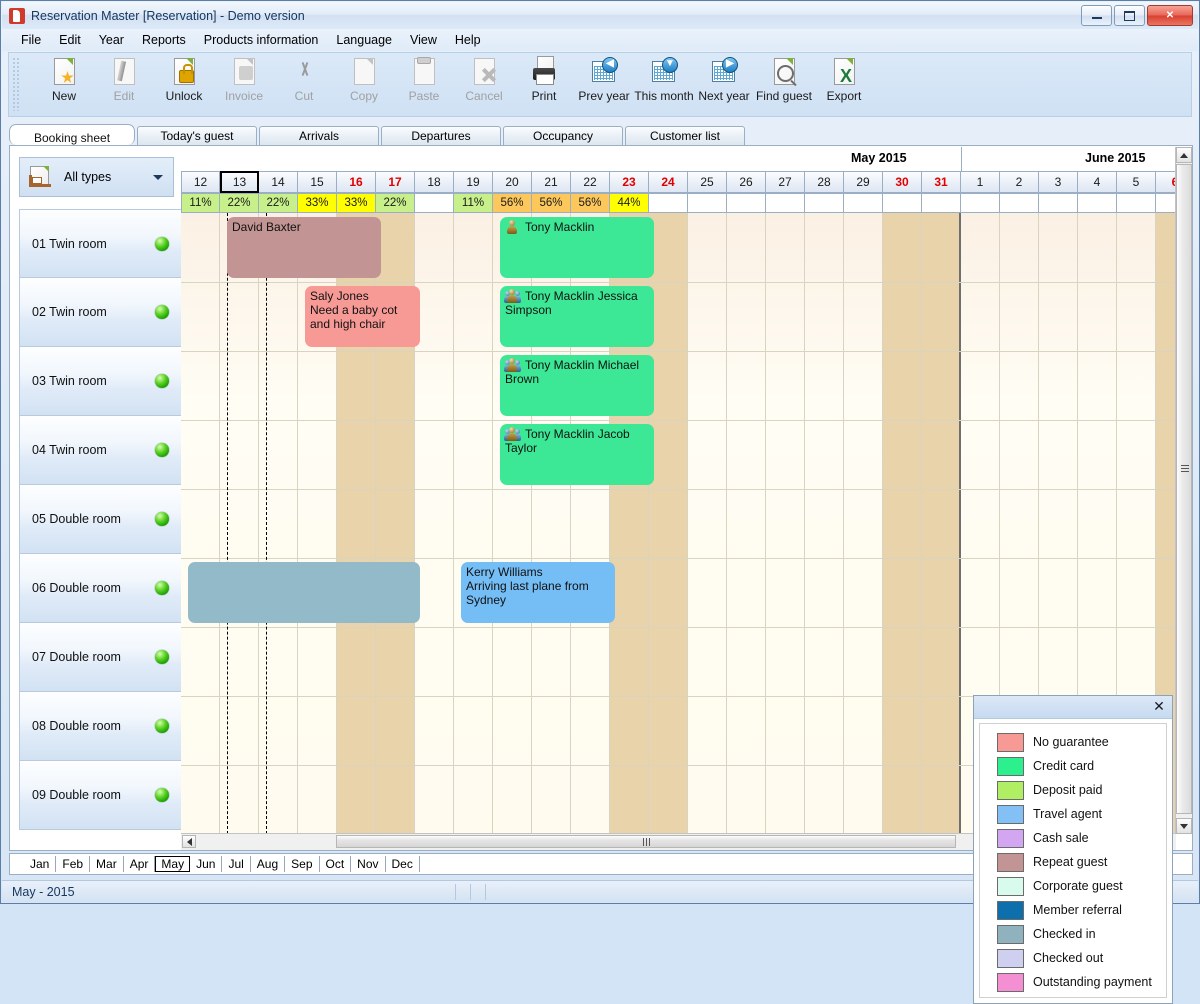 The height and width of the screenshot is (1004, 1200). What do you see at coordinates (1096, 15) in the screenshot?
I see `minimize-button` at bounding box center [1096, 15].